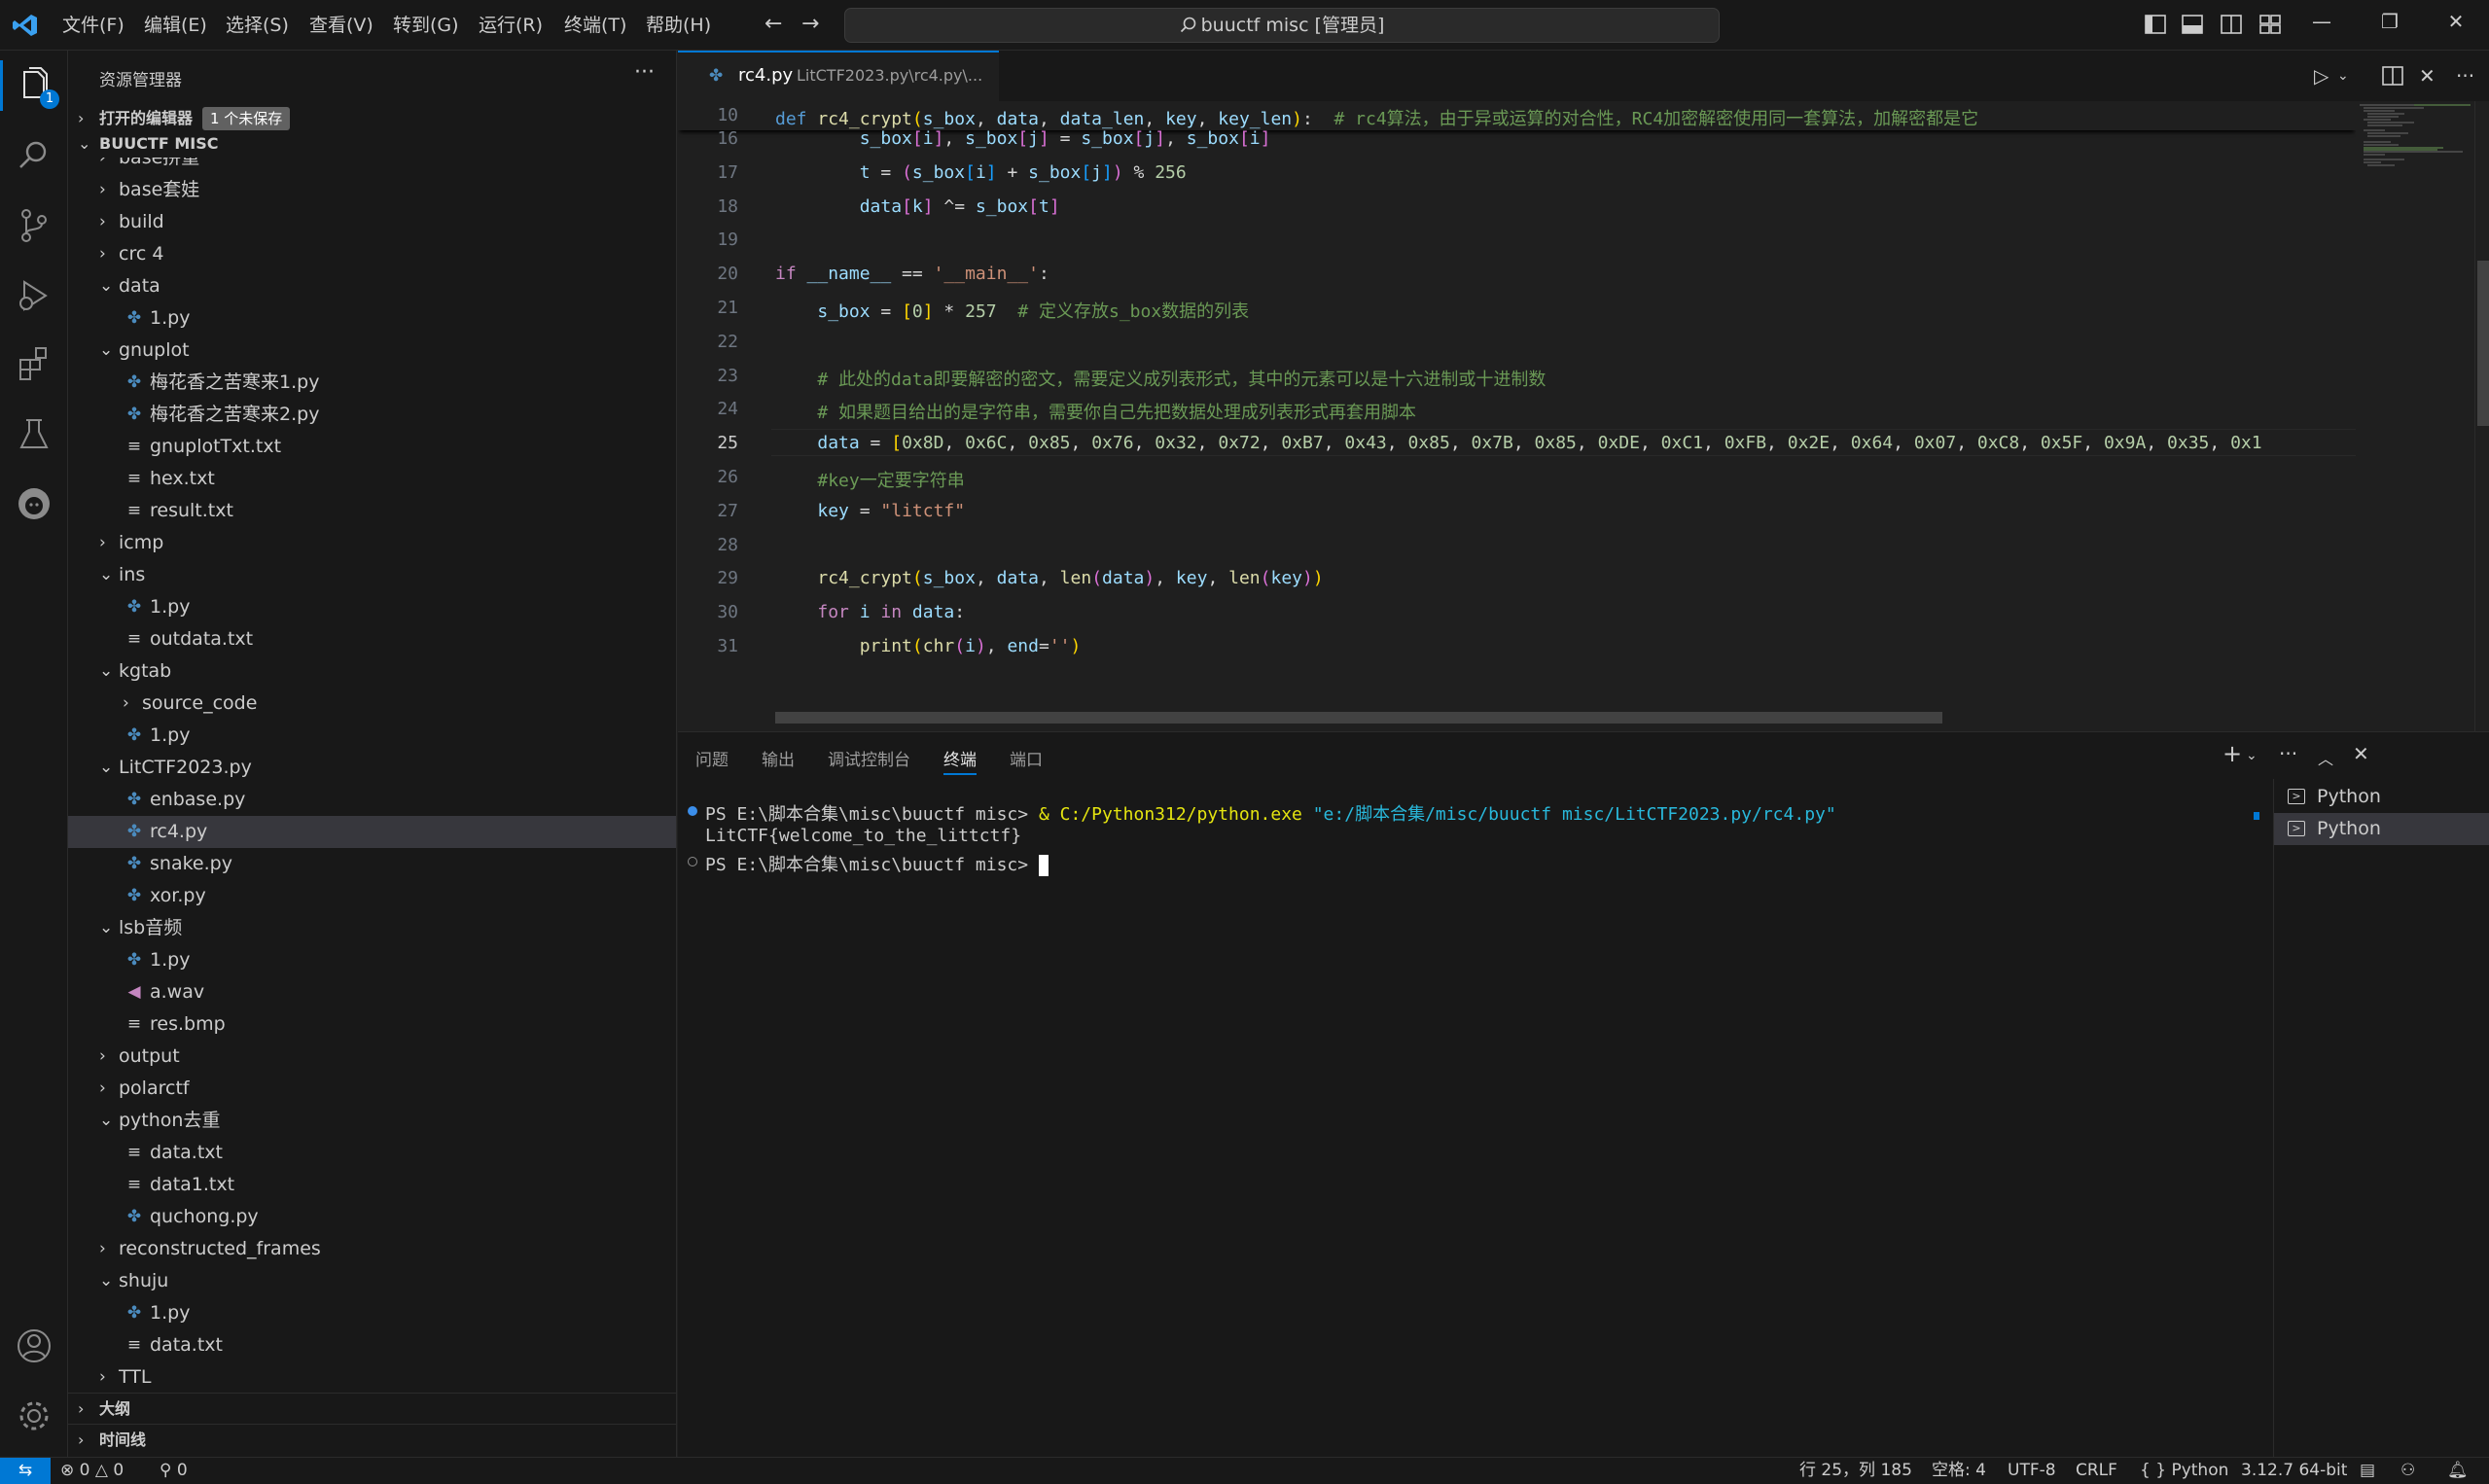 The width and height of the screenshot is (2489, 1484). I want to click on tree-file: ≡ gnuplotTxt.txt, so click(372, 447).